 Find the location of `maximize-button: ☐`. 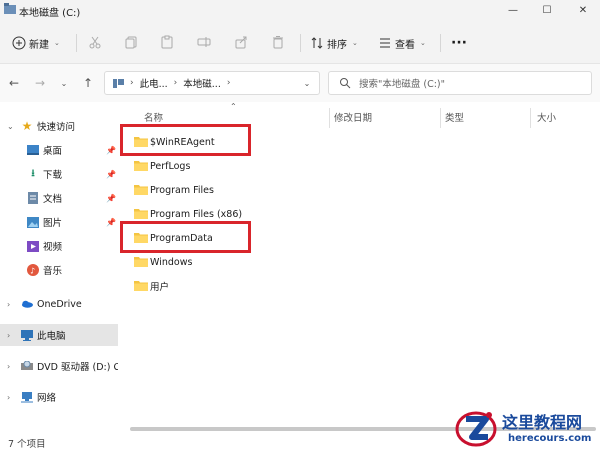

maximize-button: ☐ is located at coordinates (547, 10).